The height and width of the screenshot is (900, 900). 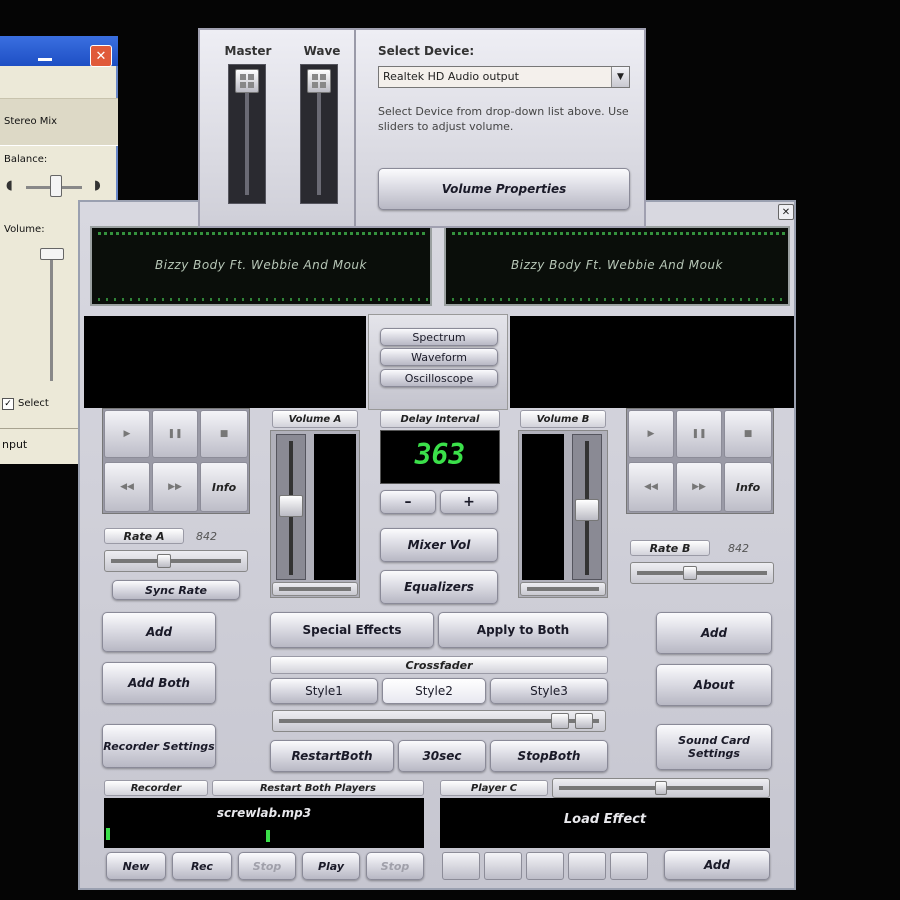 I want to click on style1-button: Style1, so click(x=324, y=691).